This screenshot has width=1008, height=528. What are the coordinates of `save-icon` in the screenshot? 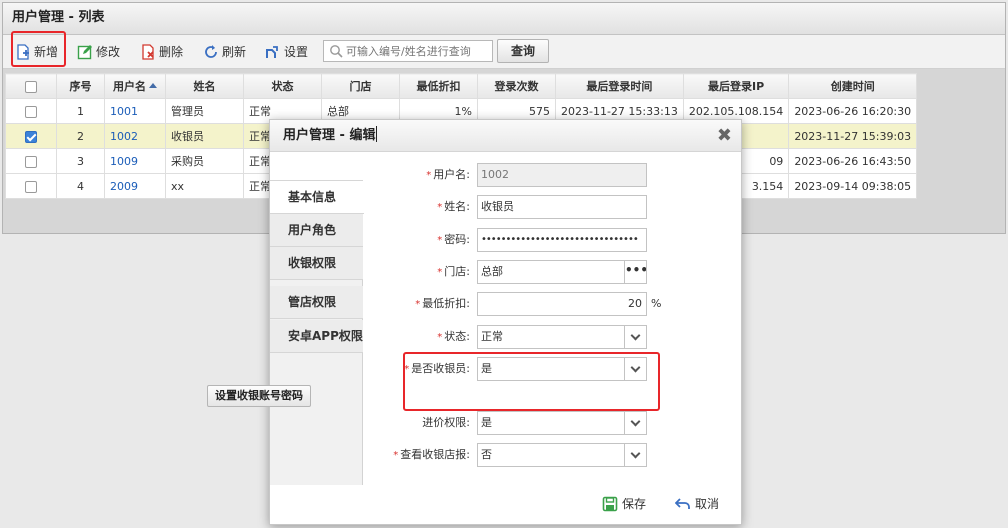 It's located at (610, 504).